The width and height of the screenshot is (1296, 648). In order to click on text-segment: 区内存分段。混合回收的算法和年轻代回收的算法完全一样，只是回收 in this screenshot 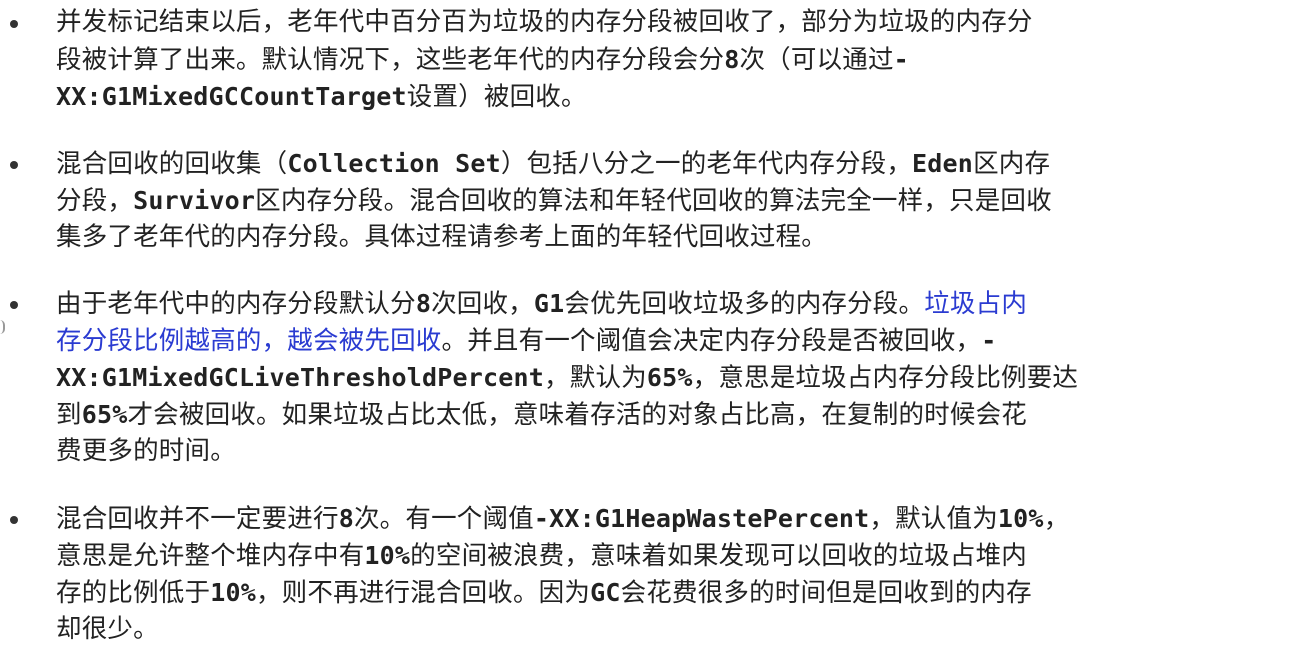, I will do `click(653, 201)`.